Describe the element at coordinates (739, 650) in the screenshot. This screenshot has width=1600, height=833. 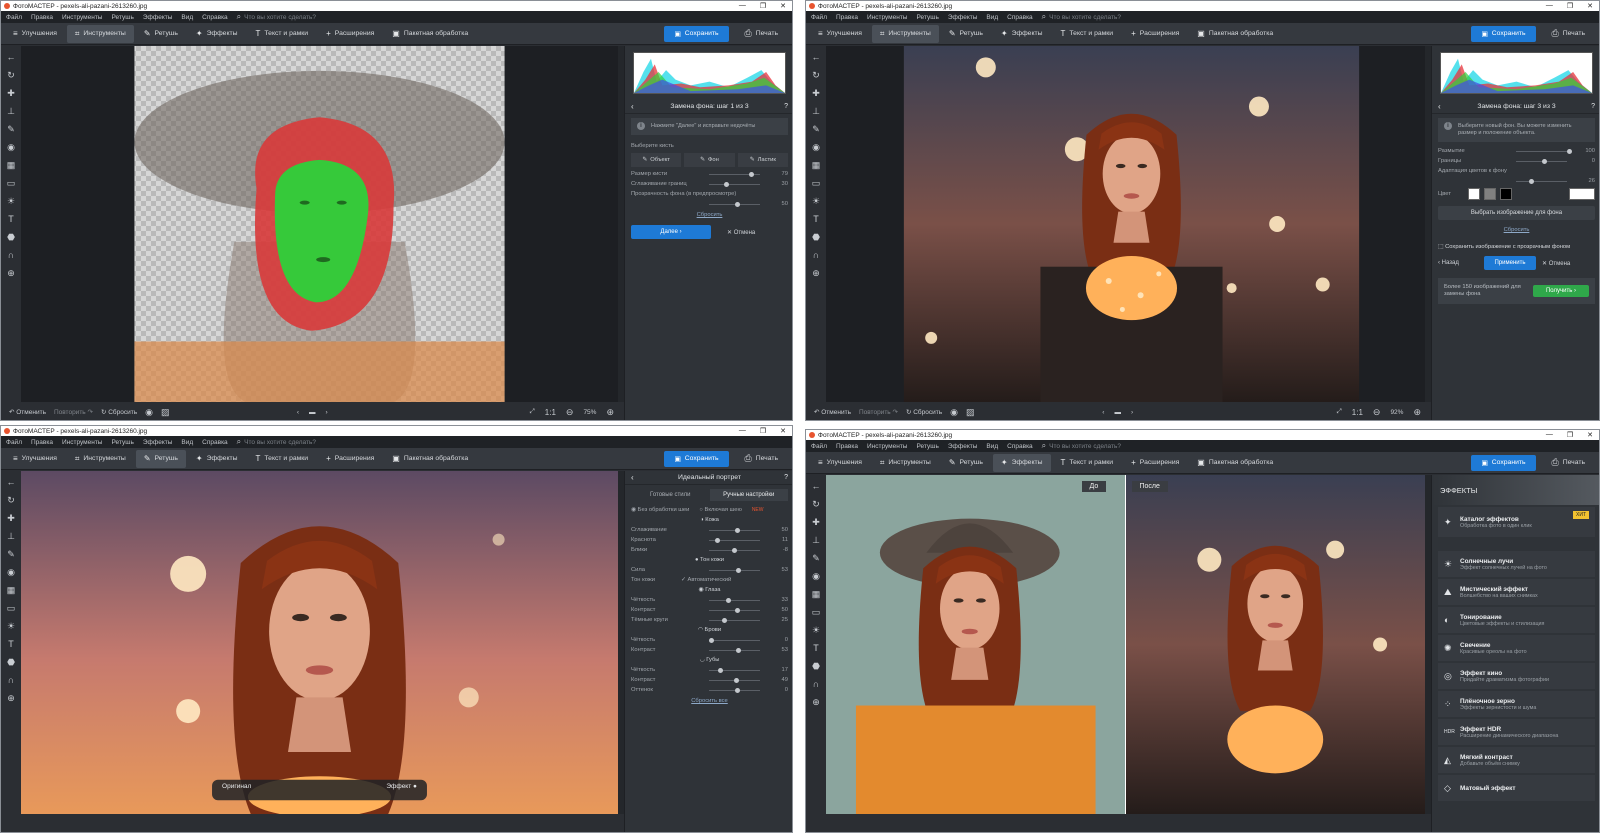
I see `brows-1-handle` at that location.